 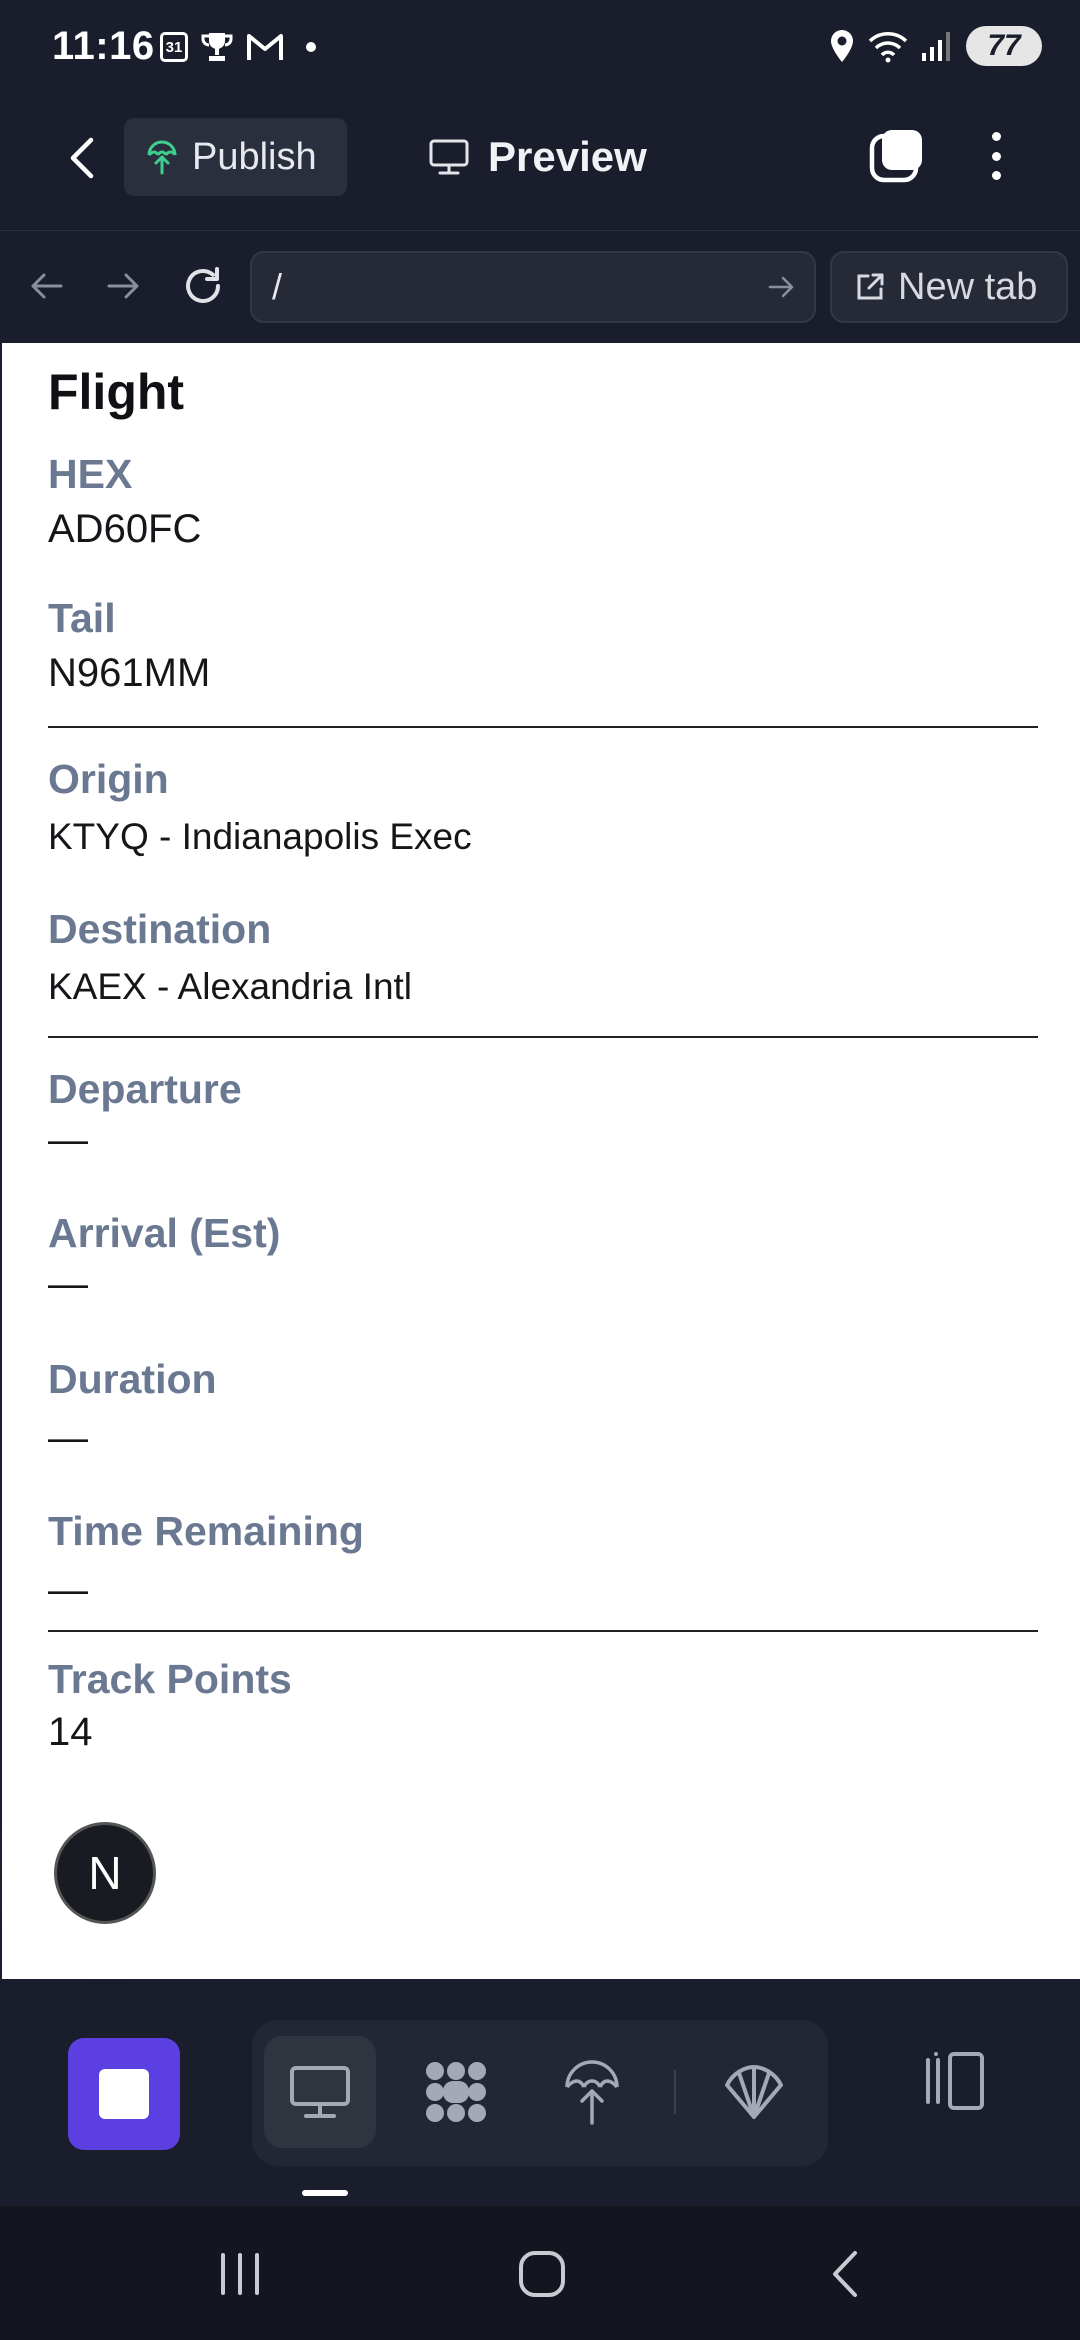 I want to click on back-icon, so click(x=845, y=2274).